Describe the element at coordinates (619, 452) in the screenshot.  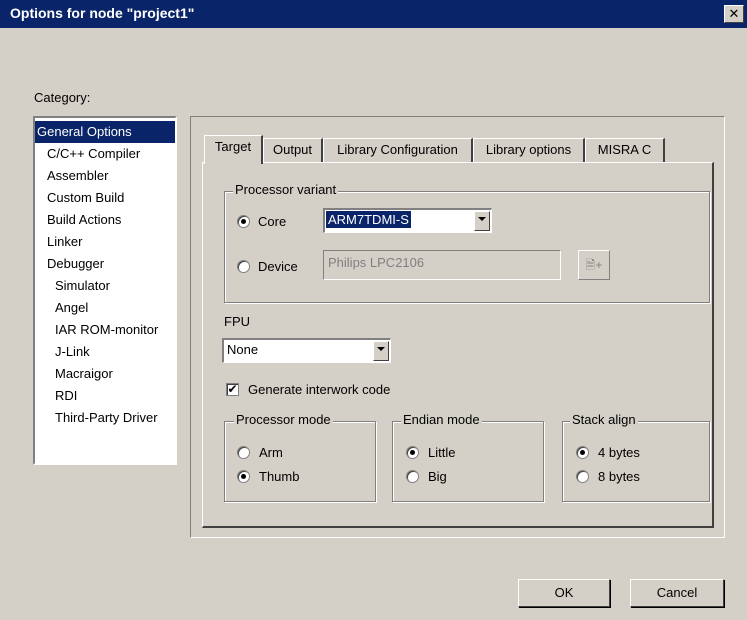
I see `4-bytes-label: 4 bytes` at that location.